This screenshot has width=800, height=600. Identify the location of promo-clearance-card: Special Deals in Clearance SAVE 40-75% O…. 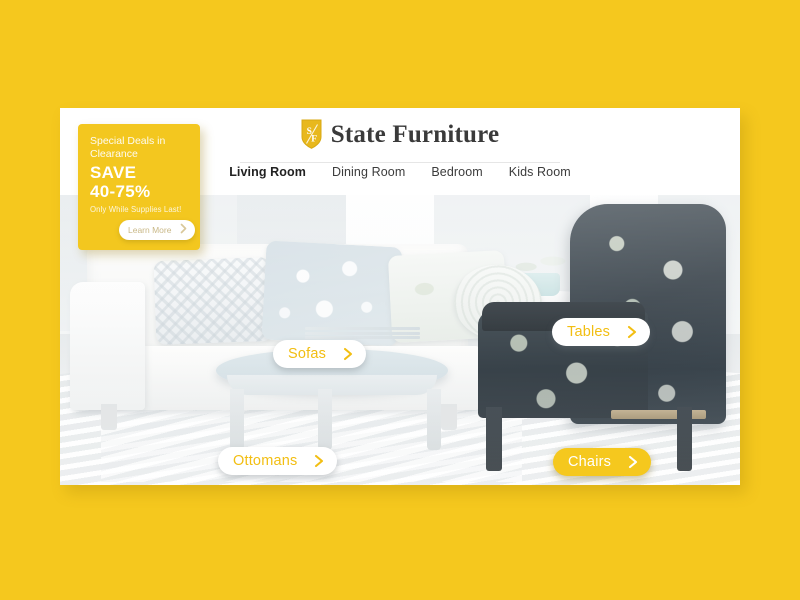
(139, 187).